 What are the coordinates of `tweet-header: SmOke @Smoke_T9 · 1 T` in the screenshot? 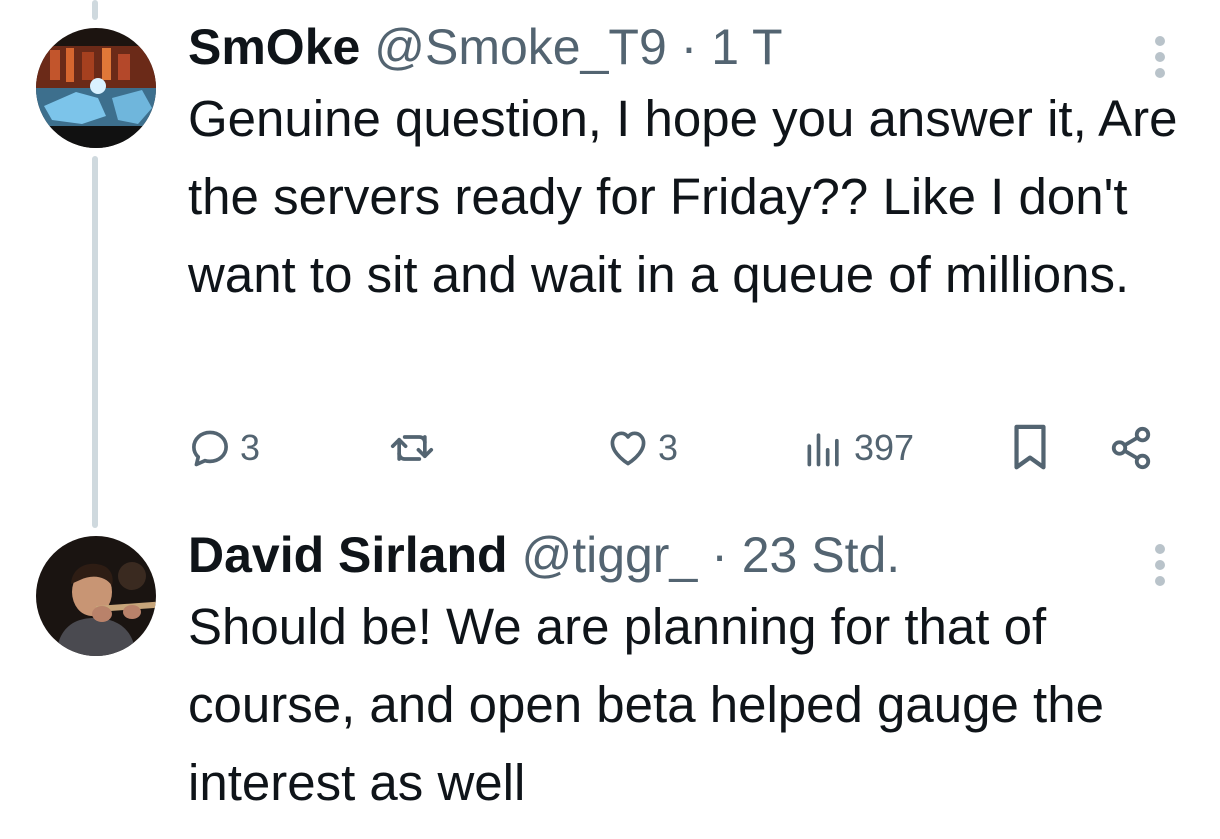 It's located at (485, 47).